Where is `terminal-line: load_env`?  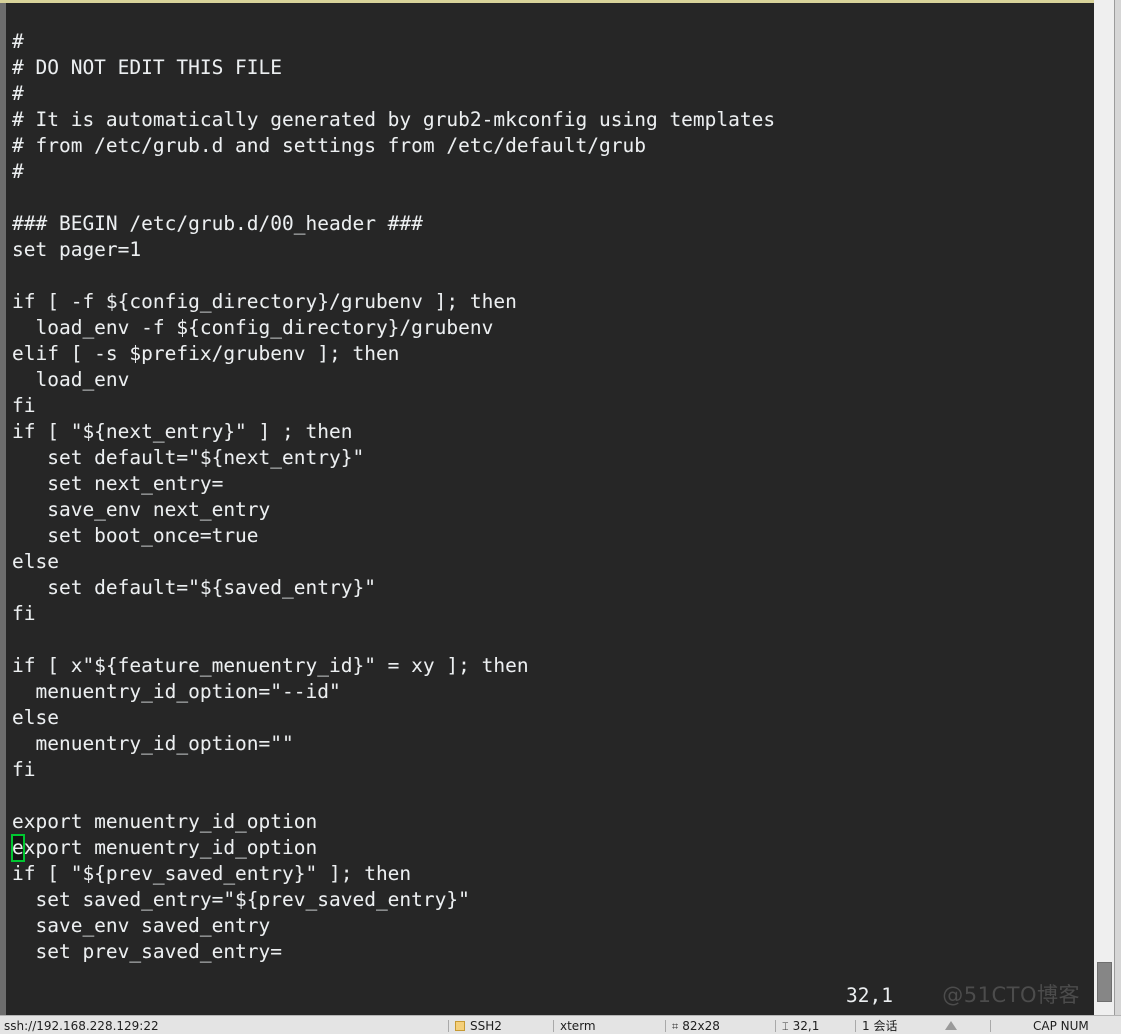 terminal-line: load_env is located at coordinates (71, 379).